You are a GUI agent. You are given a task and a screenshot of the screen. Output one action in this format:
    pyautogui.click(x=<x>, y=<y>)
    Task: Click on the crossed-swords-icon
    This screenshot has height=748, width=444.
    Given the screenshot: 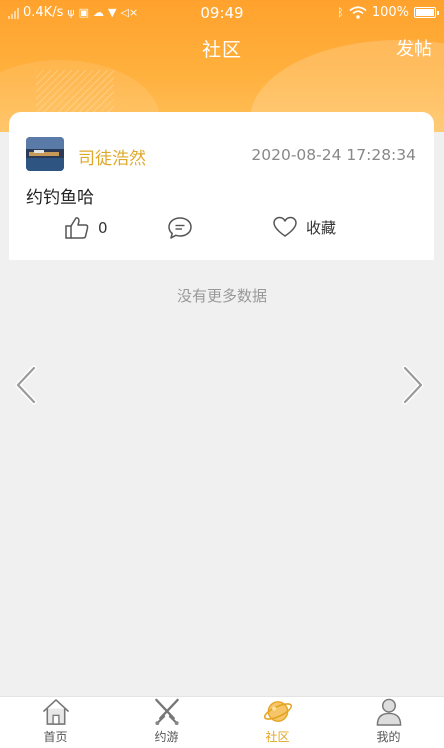 What is the action you would take?
    pyautogui.click(x=166, y=712)
    